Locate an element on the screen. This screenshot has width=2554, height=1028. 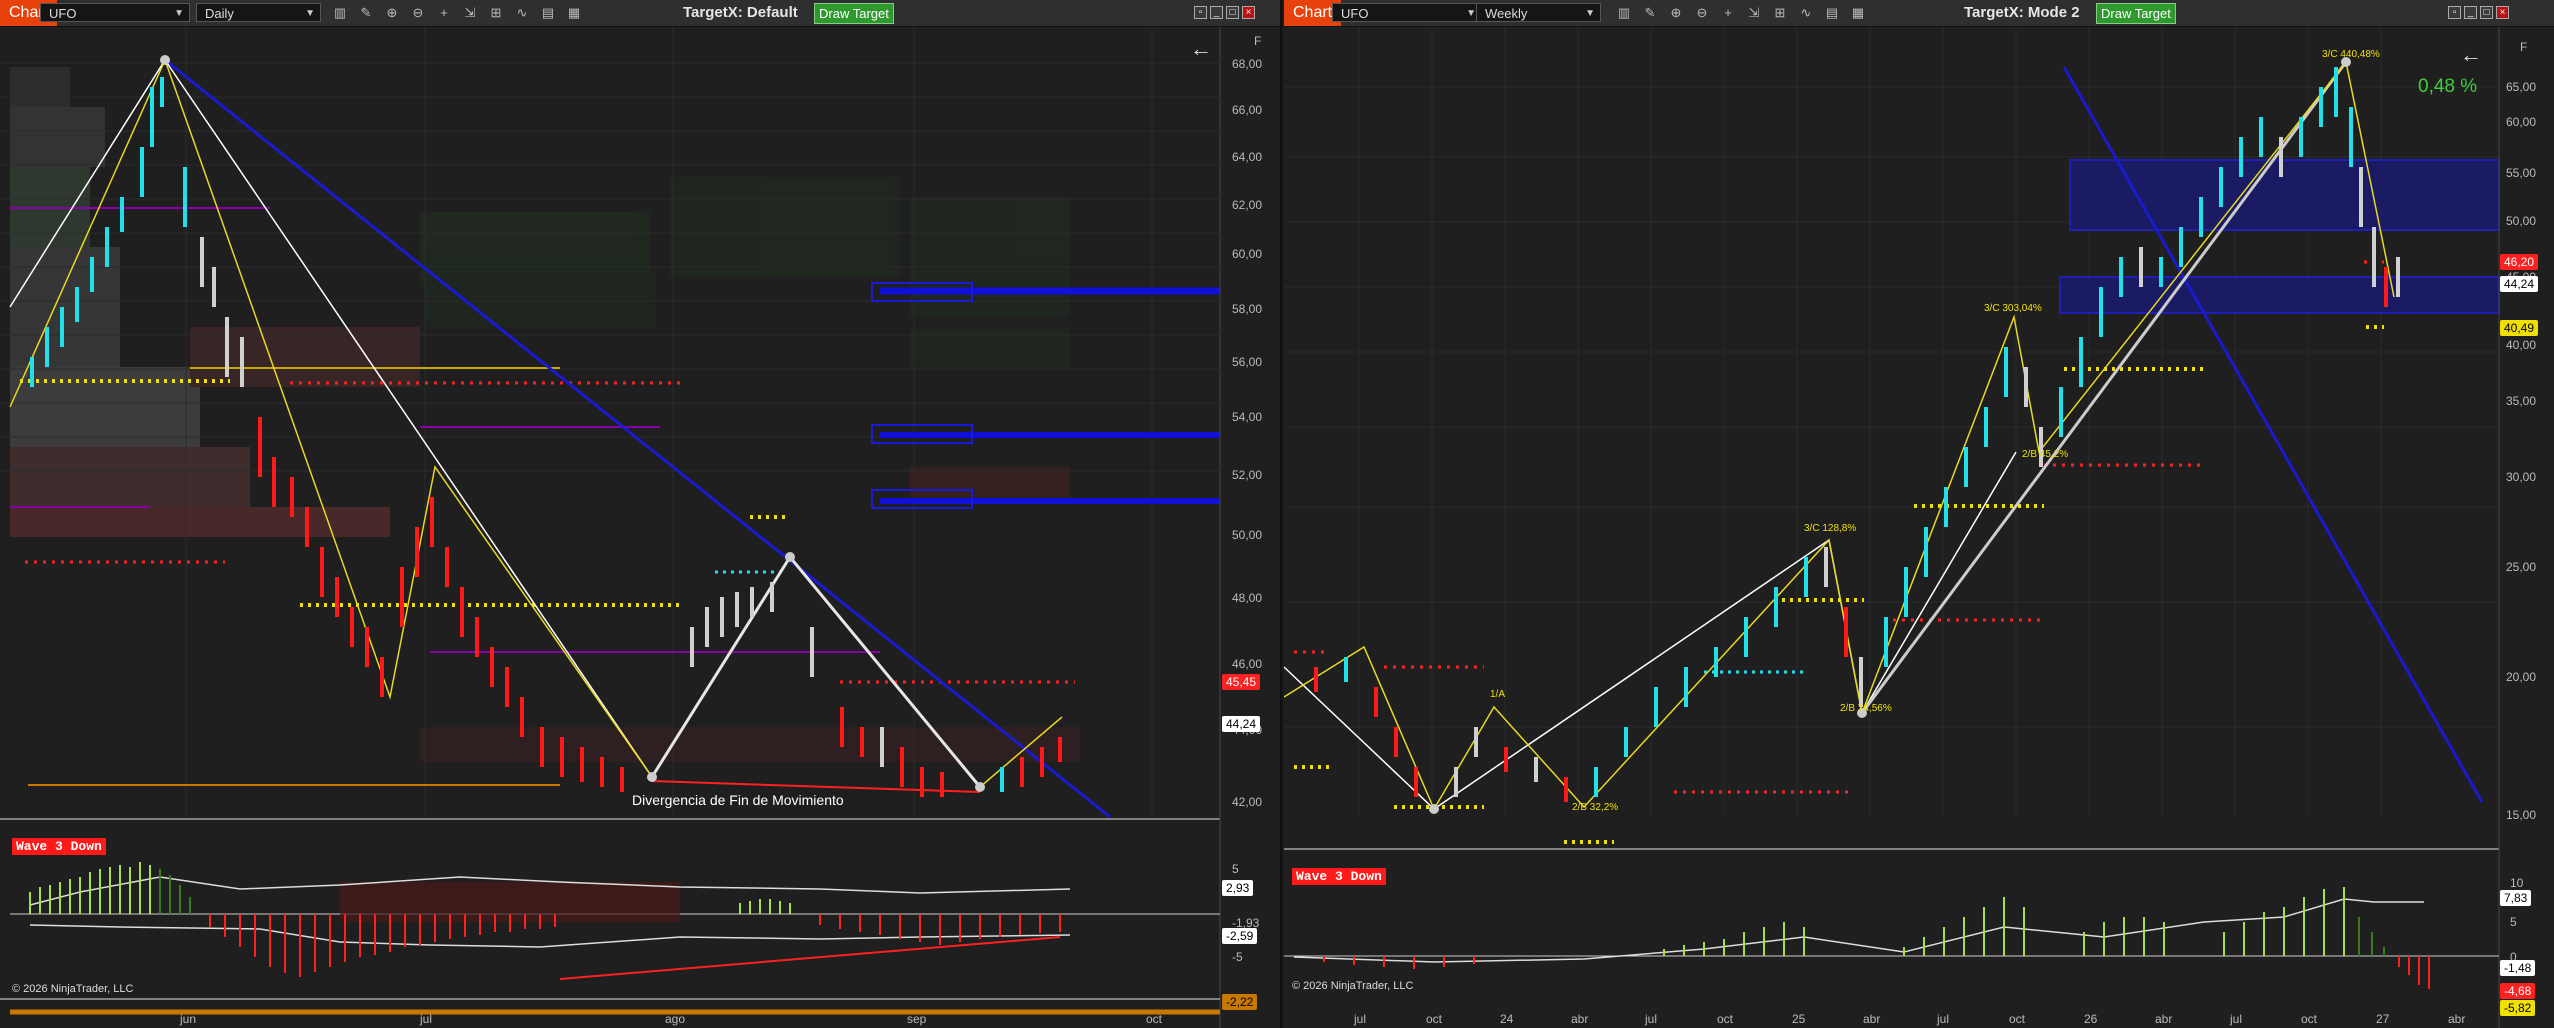
chevron-down-icon: ▼ is located at coordinates (1590, 13).